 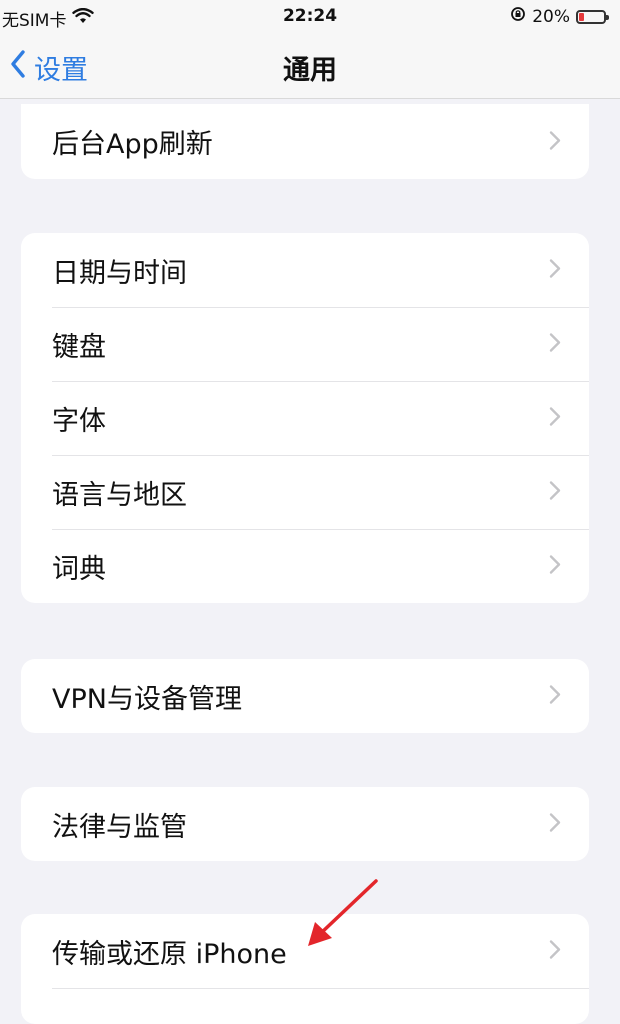 What do you see at coordinates (305, 344) in the screenshot?
I see `settings-row-keyboard: 键盘` at bounding box center [305, 344].